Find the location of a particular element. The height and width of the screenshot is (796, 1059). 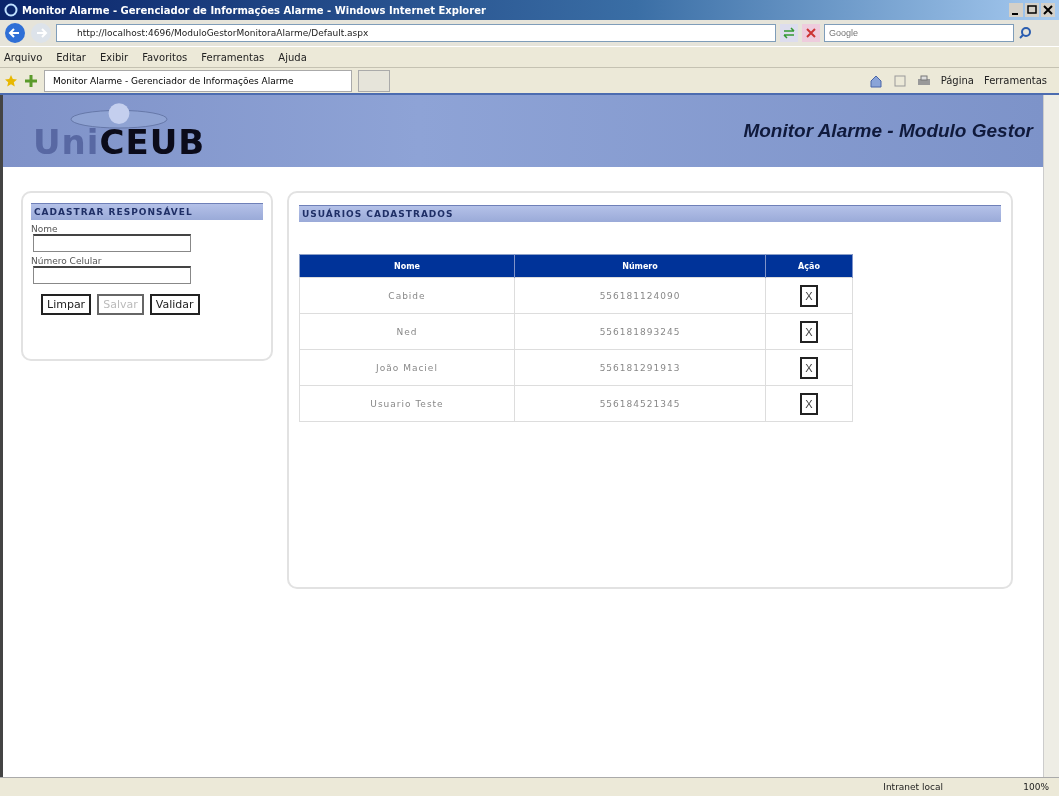

menu-item: Ferramentas is located at coordinates (233, 57).